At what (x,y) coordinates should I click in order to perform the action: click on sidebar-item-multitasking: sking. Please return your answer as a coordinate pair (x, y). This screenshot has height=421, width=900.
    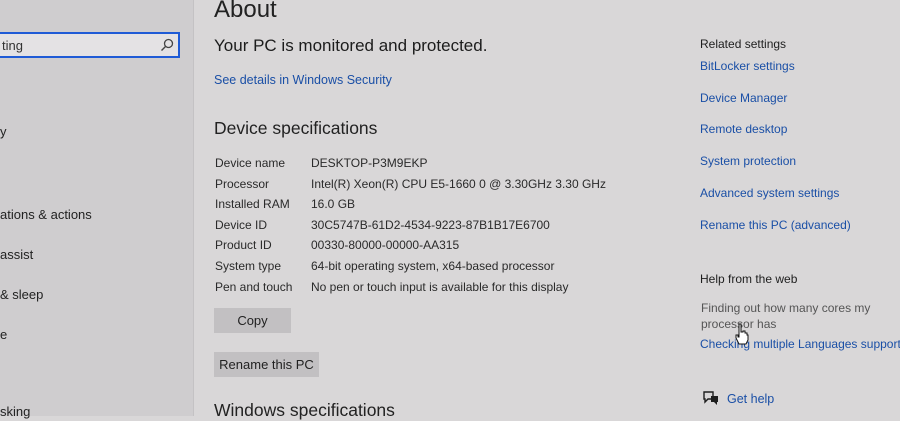
    Looking at the image, I should click on (15, 411).